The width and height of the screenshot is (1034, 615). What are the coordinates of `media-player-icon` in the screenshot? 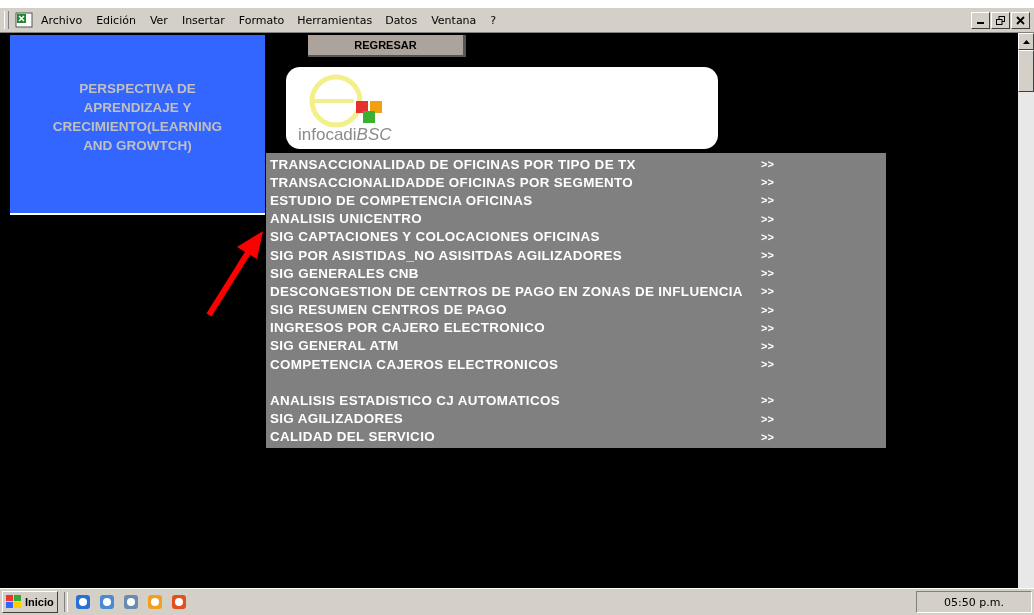 It's located at (178, 602).